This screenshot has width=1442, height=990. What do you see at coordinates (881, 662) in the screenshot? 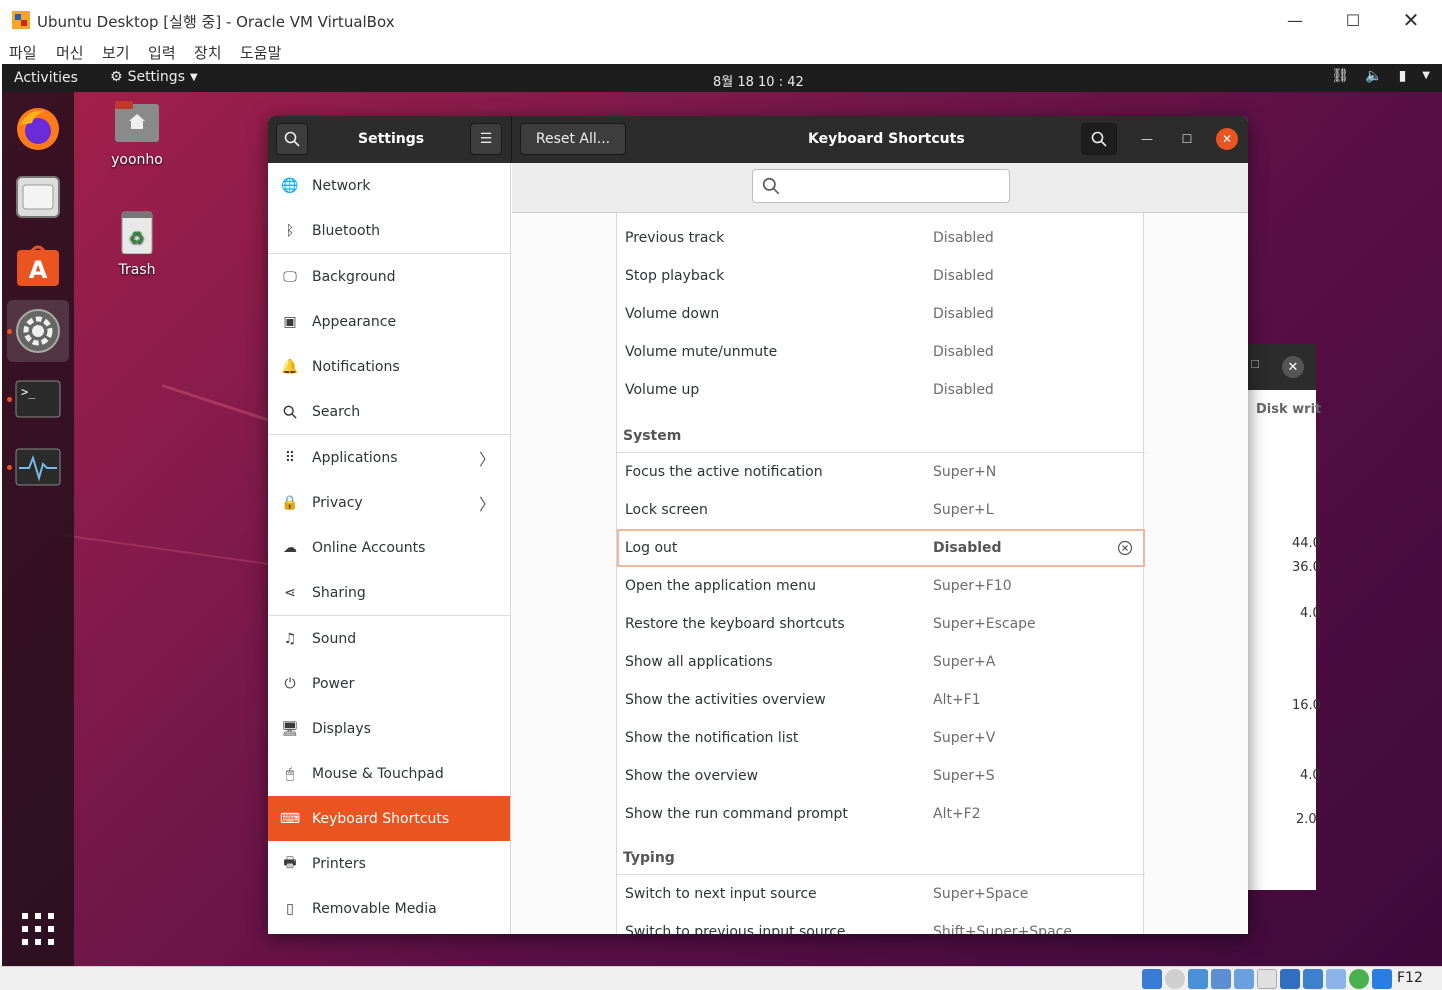
I see `shortcut-row: Show all applications Super+A` at bounding box center [881, 662].